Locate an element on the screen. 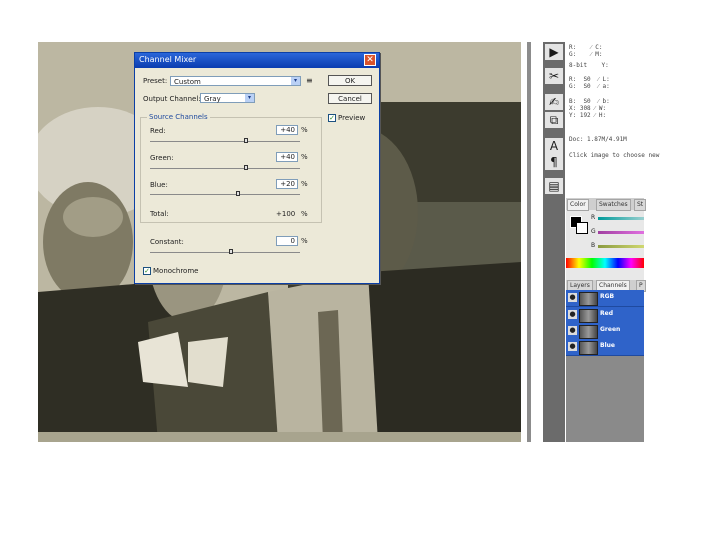 This screenshot has height=540, width=720. green-label: Green: is located at coordinates (162, 158).